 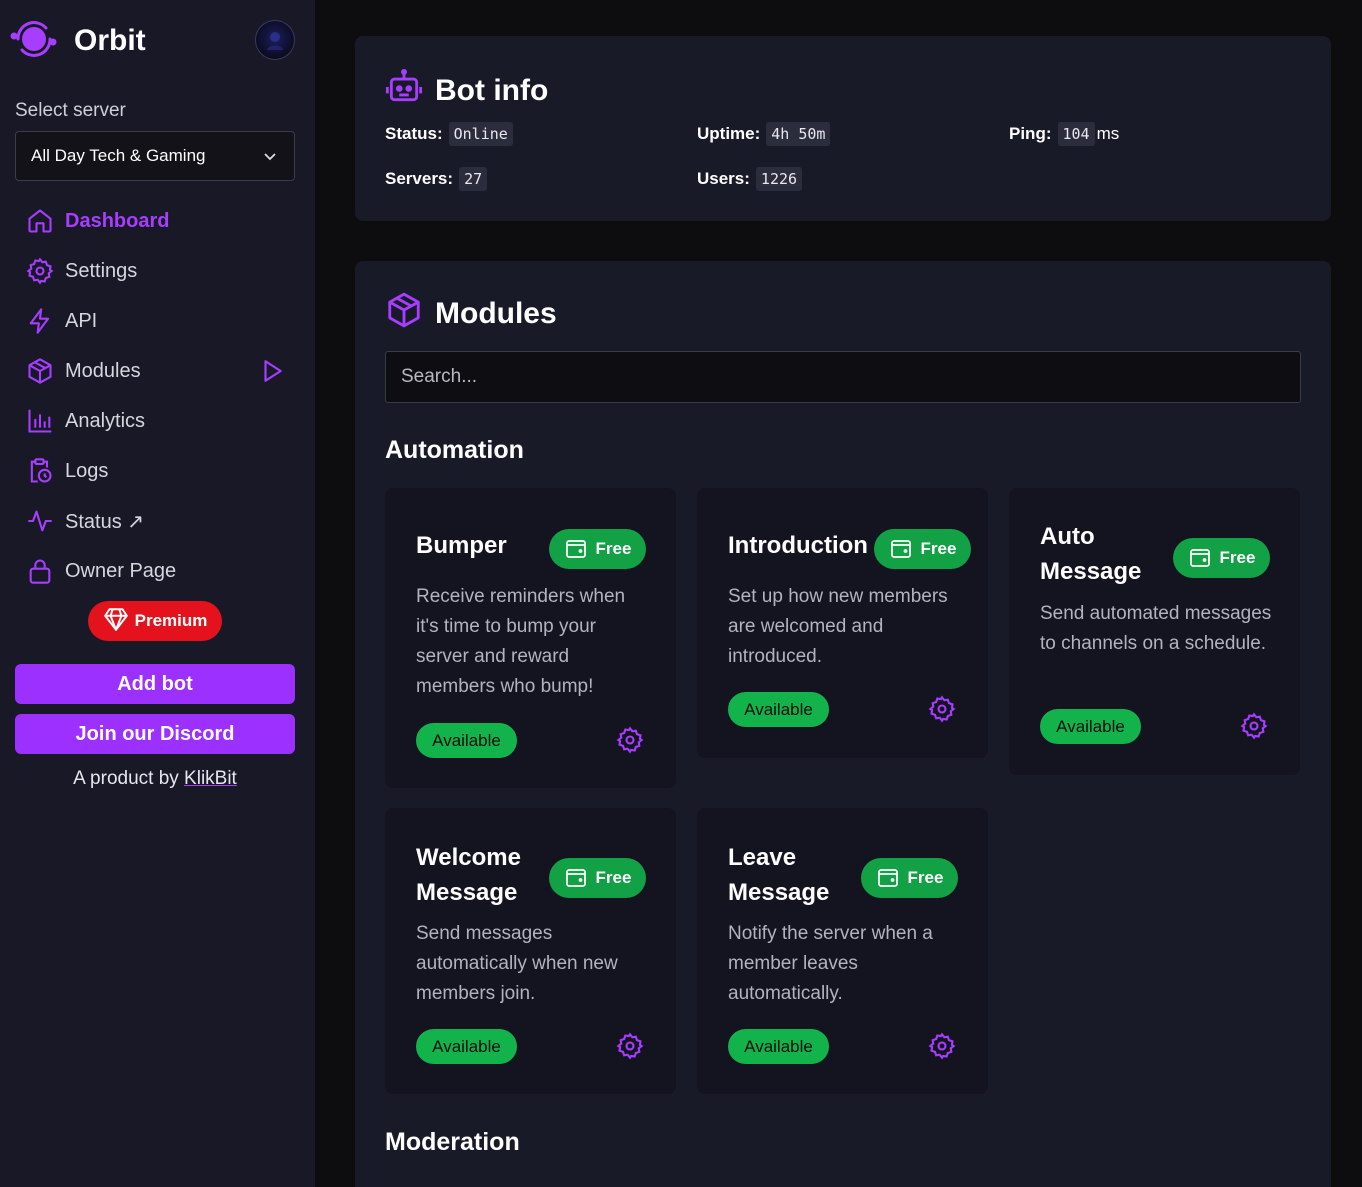 I want to click on sidebar-item-label: Status ↗, so click(x=105, y=521).